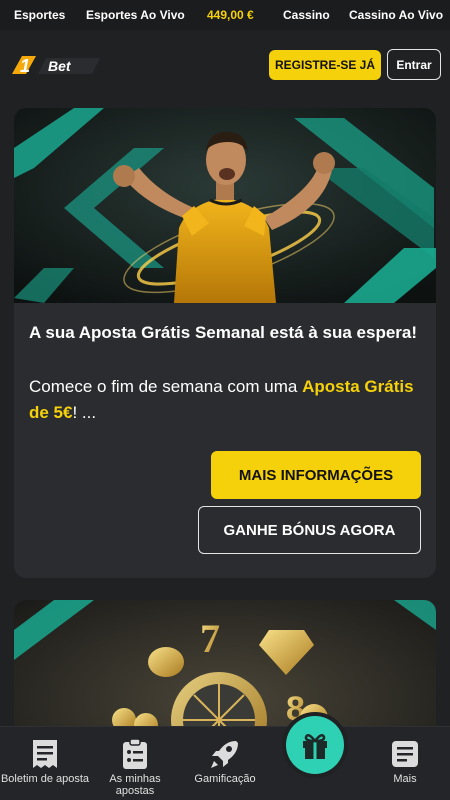  I want to click on svg-text: 7, so click(210, 638).